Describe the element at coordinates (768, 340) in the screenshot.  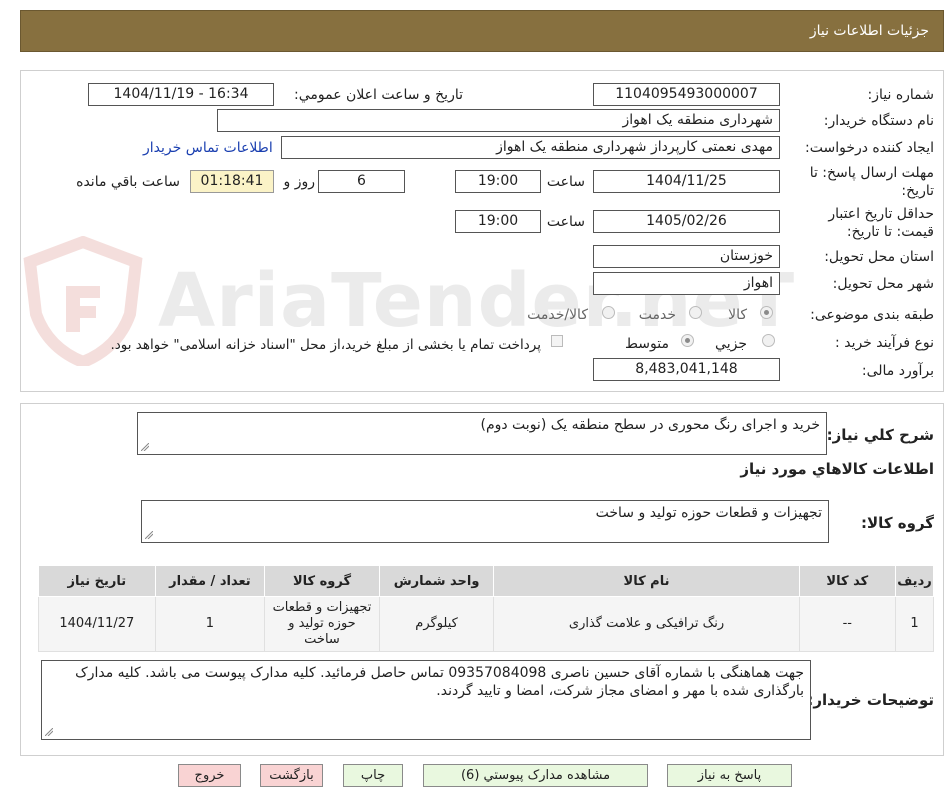
I see `process-radio-minor` at that location.